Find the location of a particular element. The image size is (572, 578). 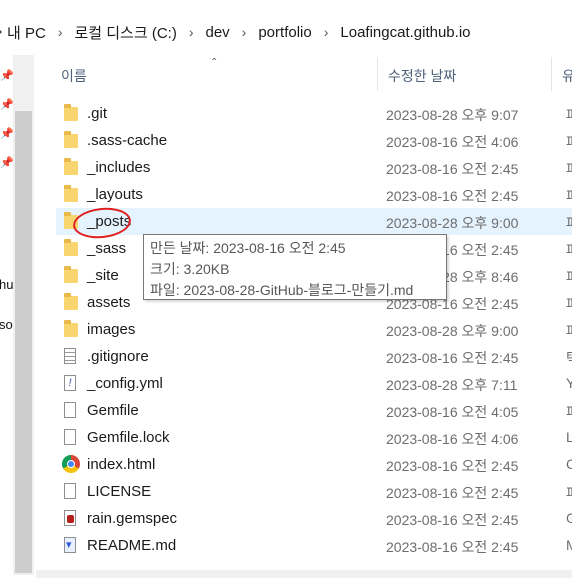

file-name: _site is located at coordinates (103, 275).